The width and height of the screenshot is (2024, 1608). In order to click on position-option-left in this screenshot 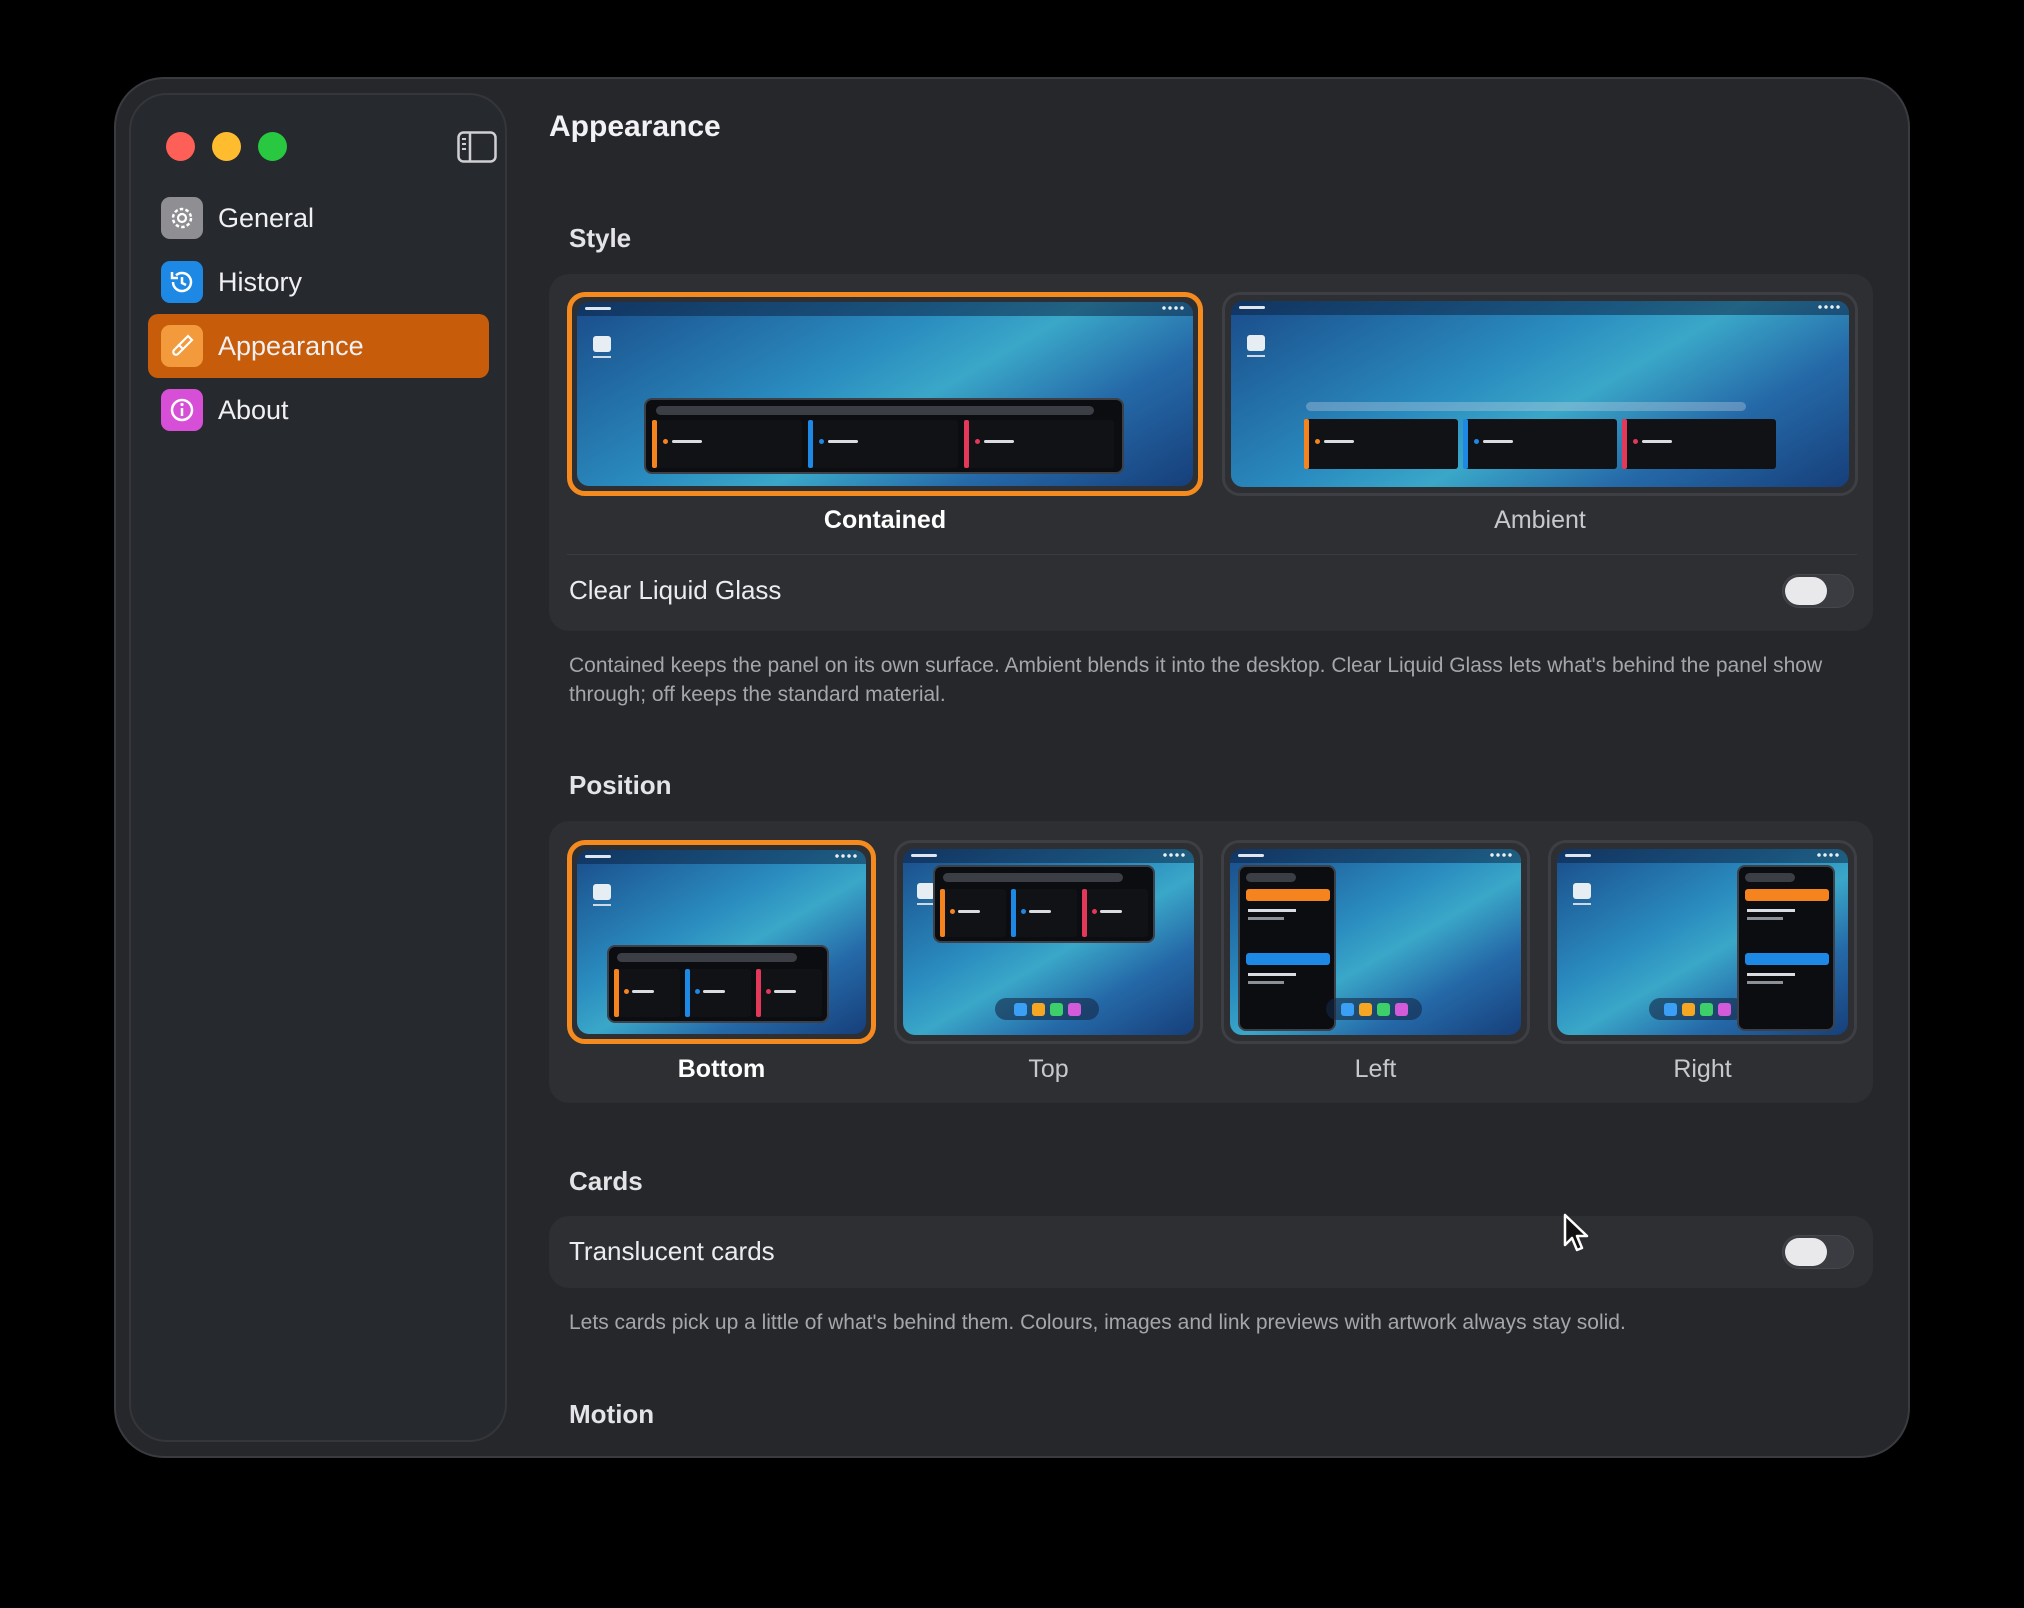, I will do `click(1375, 942)`.